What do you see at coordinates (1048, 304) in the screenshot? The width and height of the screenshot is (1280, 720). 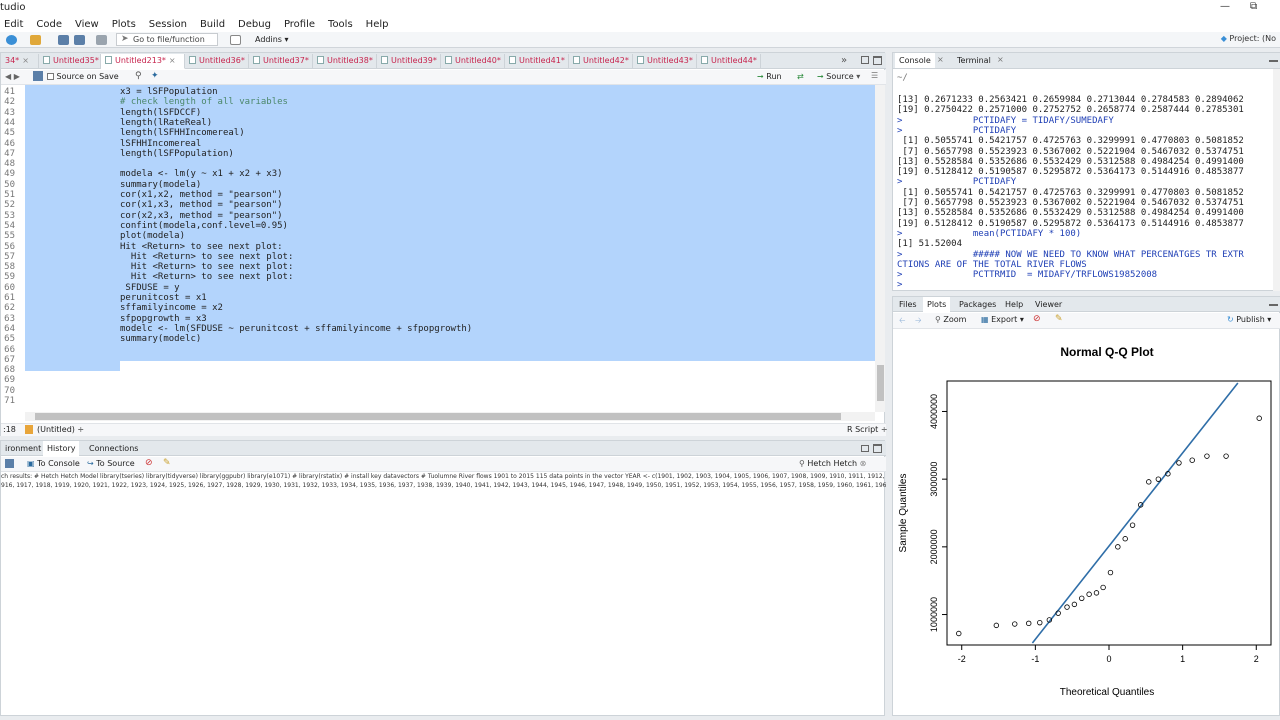 I see `tab-viewer: Viewer` at bounding box center [1048, 304].